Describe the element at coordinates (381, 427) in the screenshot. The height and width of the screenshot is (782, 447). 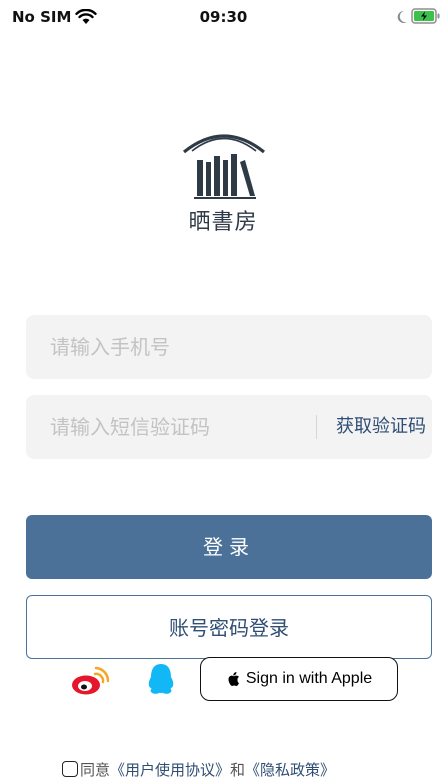
I see `get-code-button: 获取验证码` at that location.